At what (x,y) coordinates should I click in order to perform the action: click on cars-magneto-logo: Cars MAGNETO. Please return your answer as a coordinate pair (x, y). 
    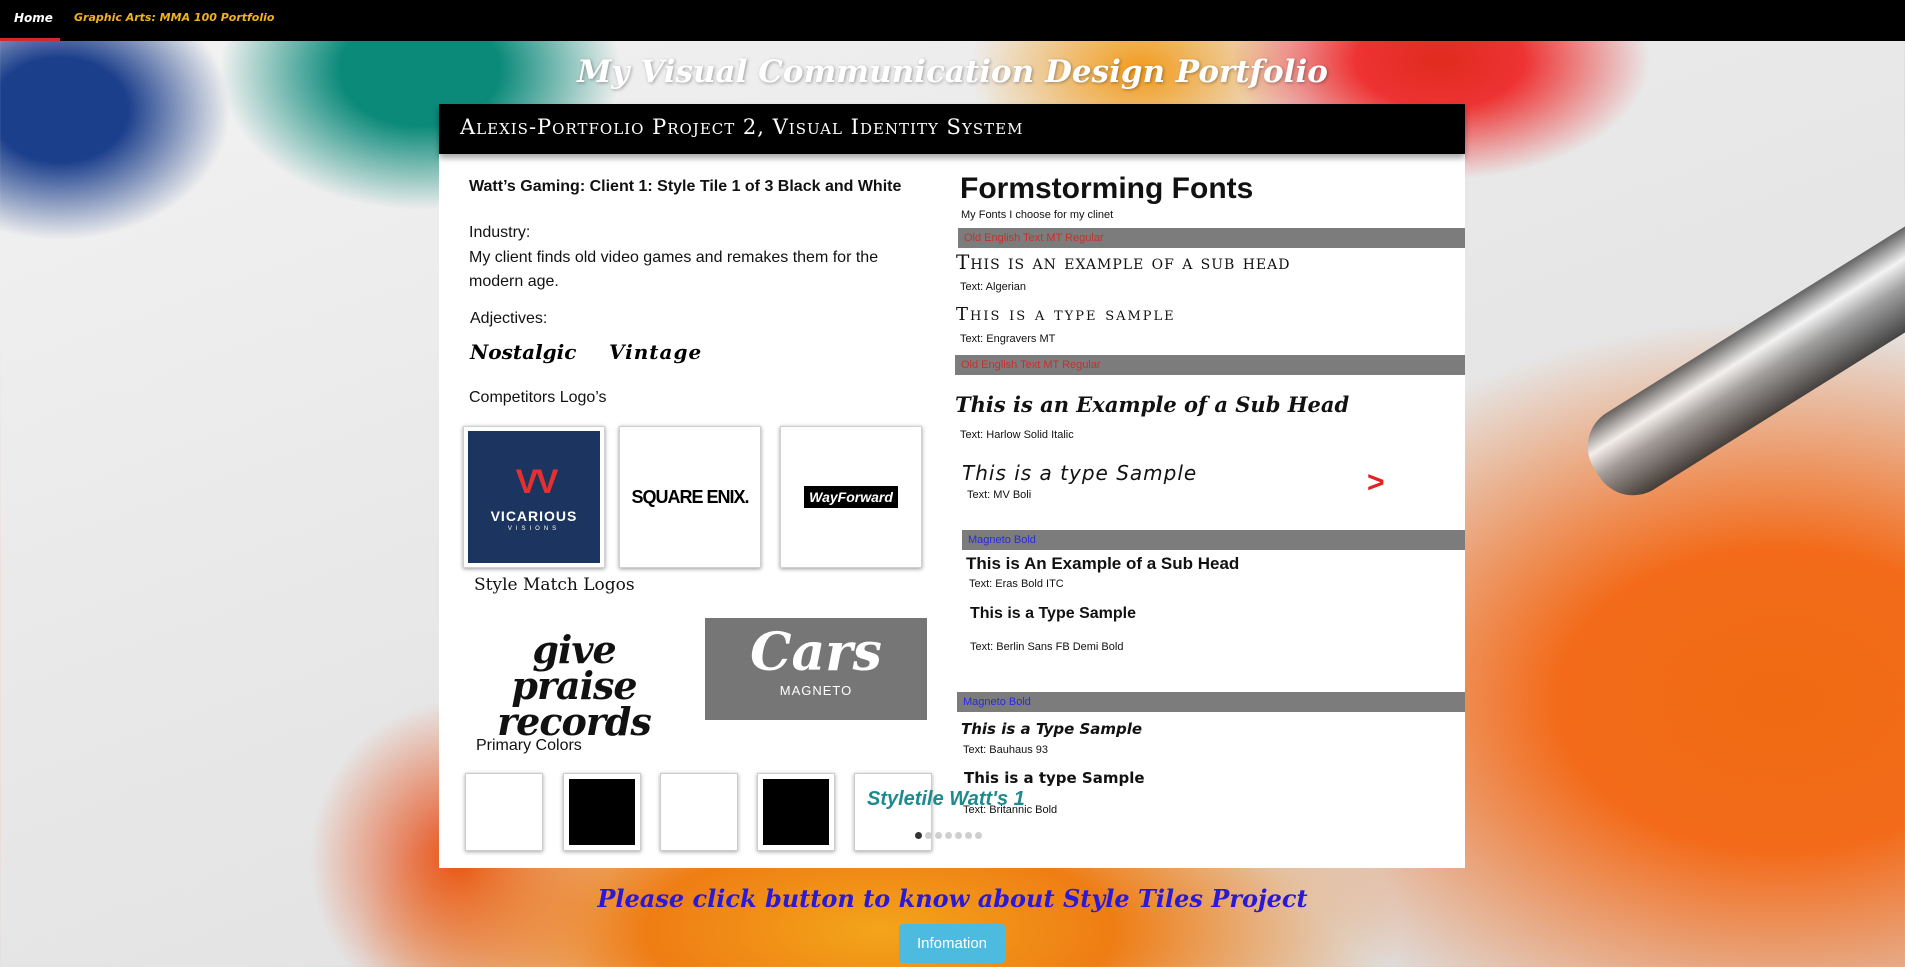
    Looking at the image, I should click on (816, 669).